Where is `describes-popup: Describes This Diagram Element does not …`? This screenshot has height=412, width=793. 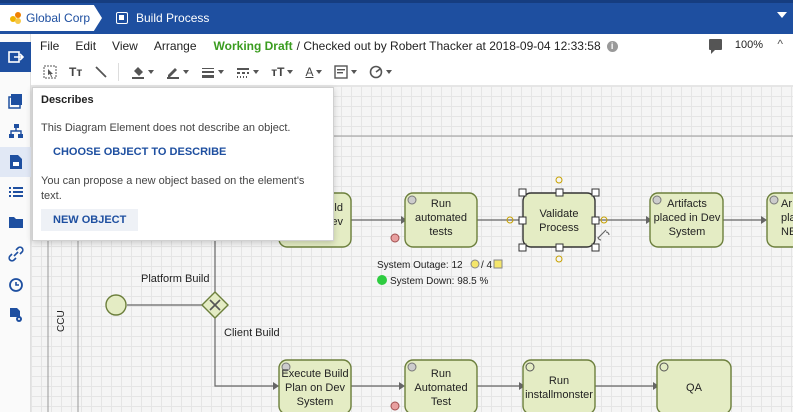
describes-popup: Describes This Diagram Element does not … is located at coordinates (183, 164).